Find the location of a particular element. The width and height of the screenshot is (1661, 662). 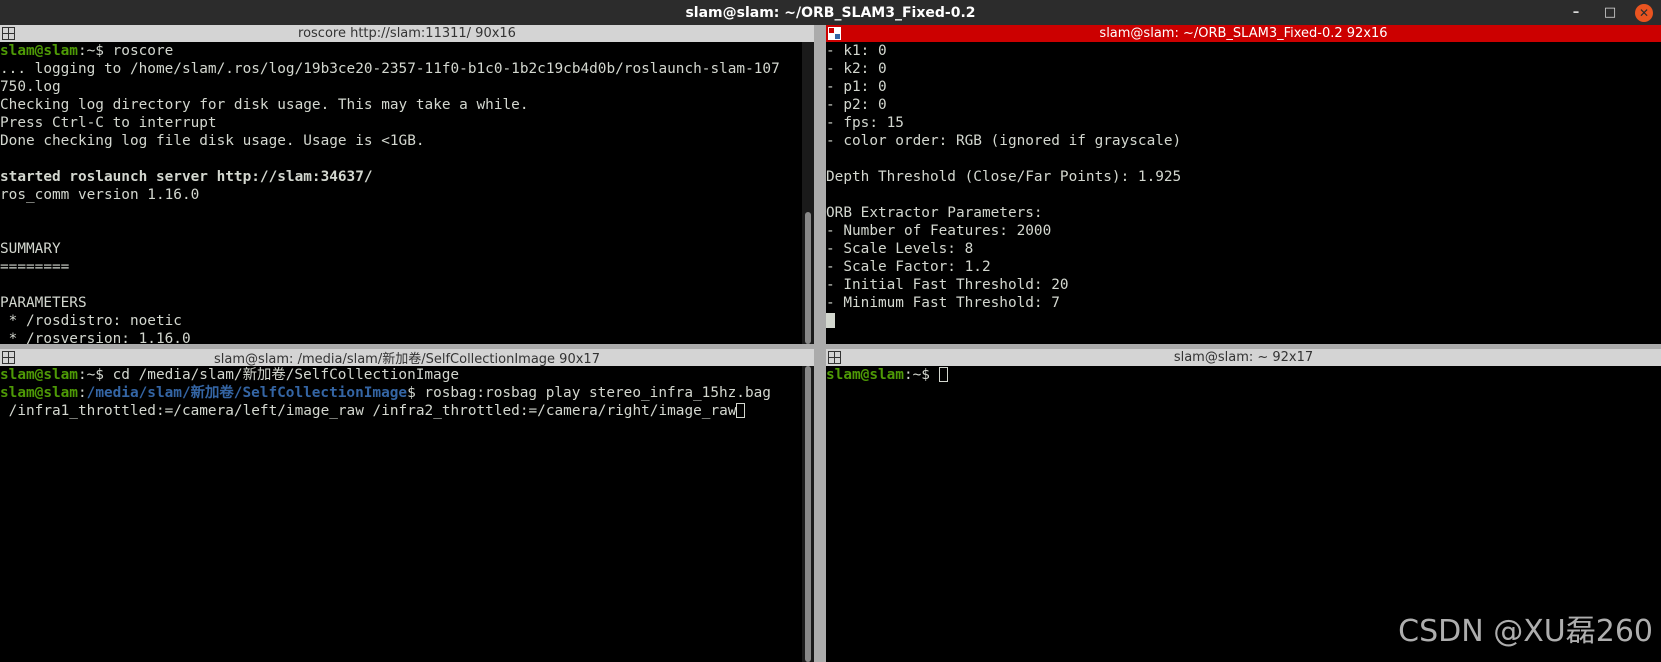

window-titlebar: slam@slam: ~/ORB_SLAM3_Fixed-0.2 – □ ✕ is located at coordinates (830, 12).